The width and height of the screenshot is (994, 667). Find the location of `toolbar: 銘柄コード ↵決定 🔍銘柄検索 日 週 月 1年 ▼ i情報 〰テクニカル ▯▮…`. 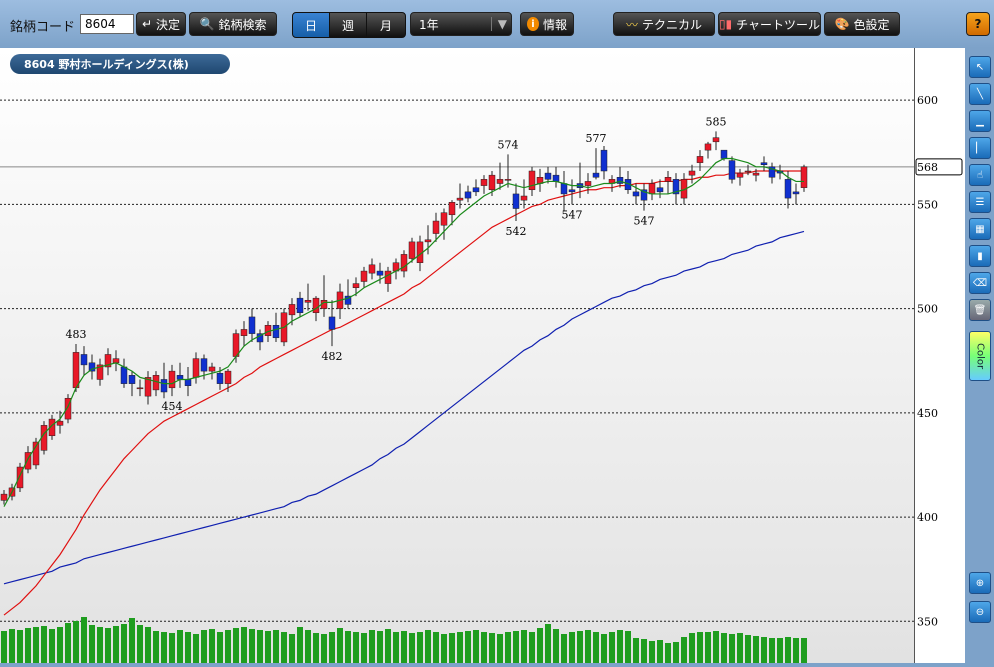

toolbar: 銘柄コード ↵決定 🔍銘柄検索 日 週 月 1年 ▼ i情報 〰テクニカル ▯▮… is located at coordinates (497, 24).